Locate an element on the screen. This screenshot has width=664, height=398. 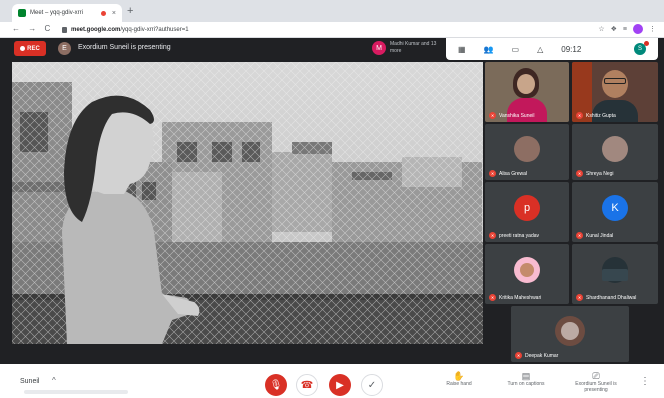
phone-hangup-icon: ☎ is located at coordinates (307, 385).